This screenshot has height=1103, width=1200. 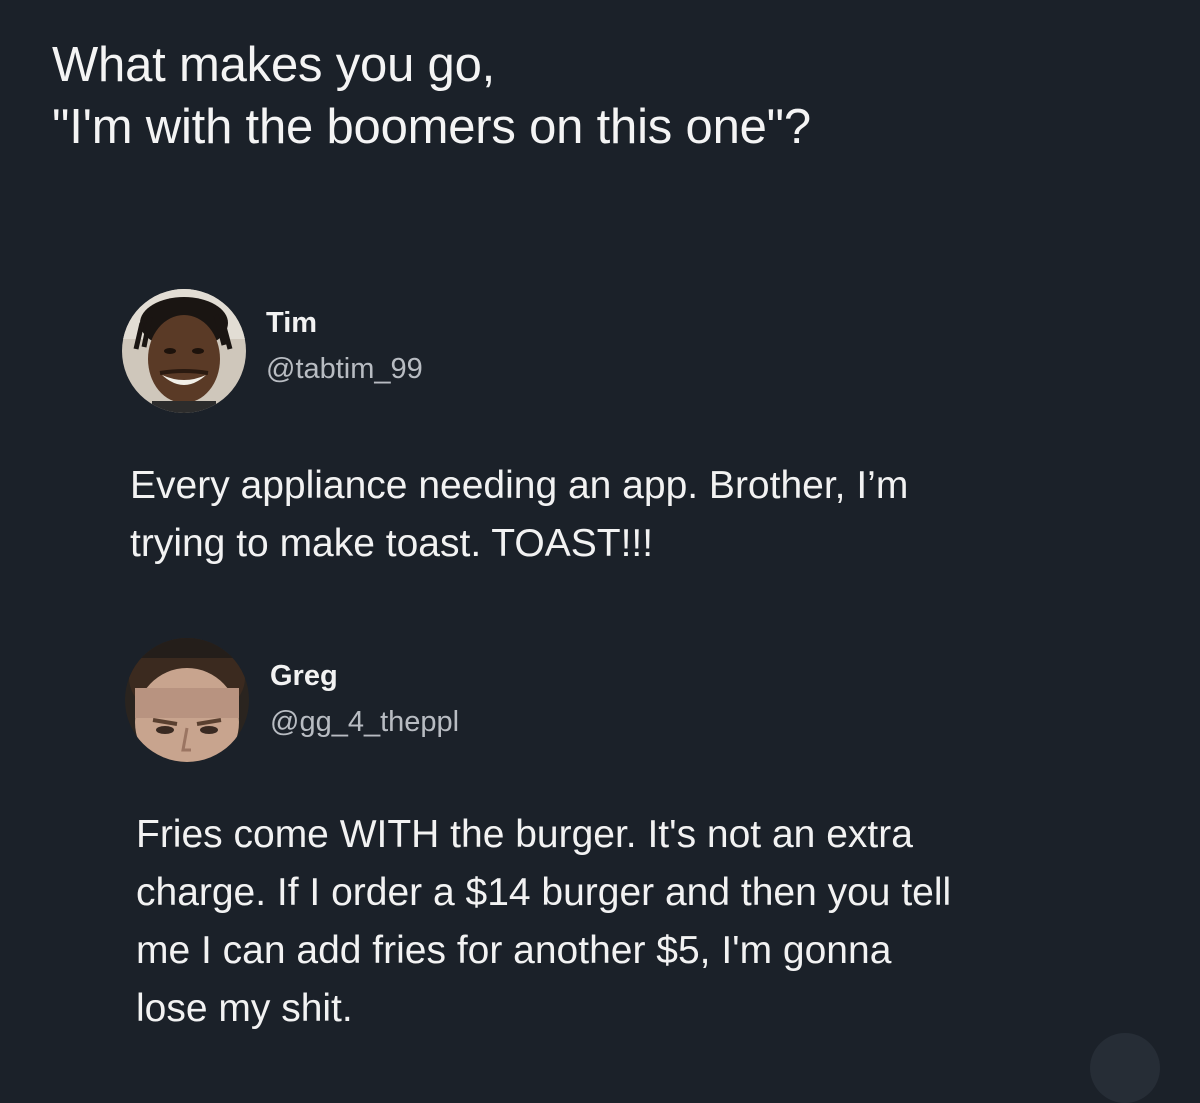 I want to click on reply-text-line: lose my shit., so click(x=244, y=1008).